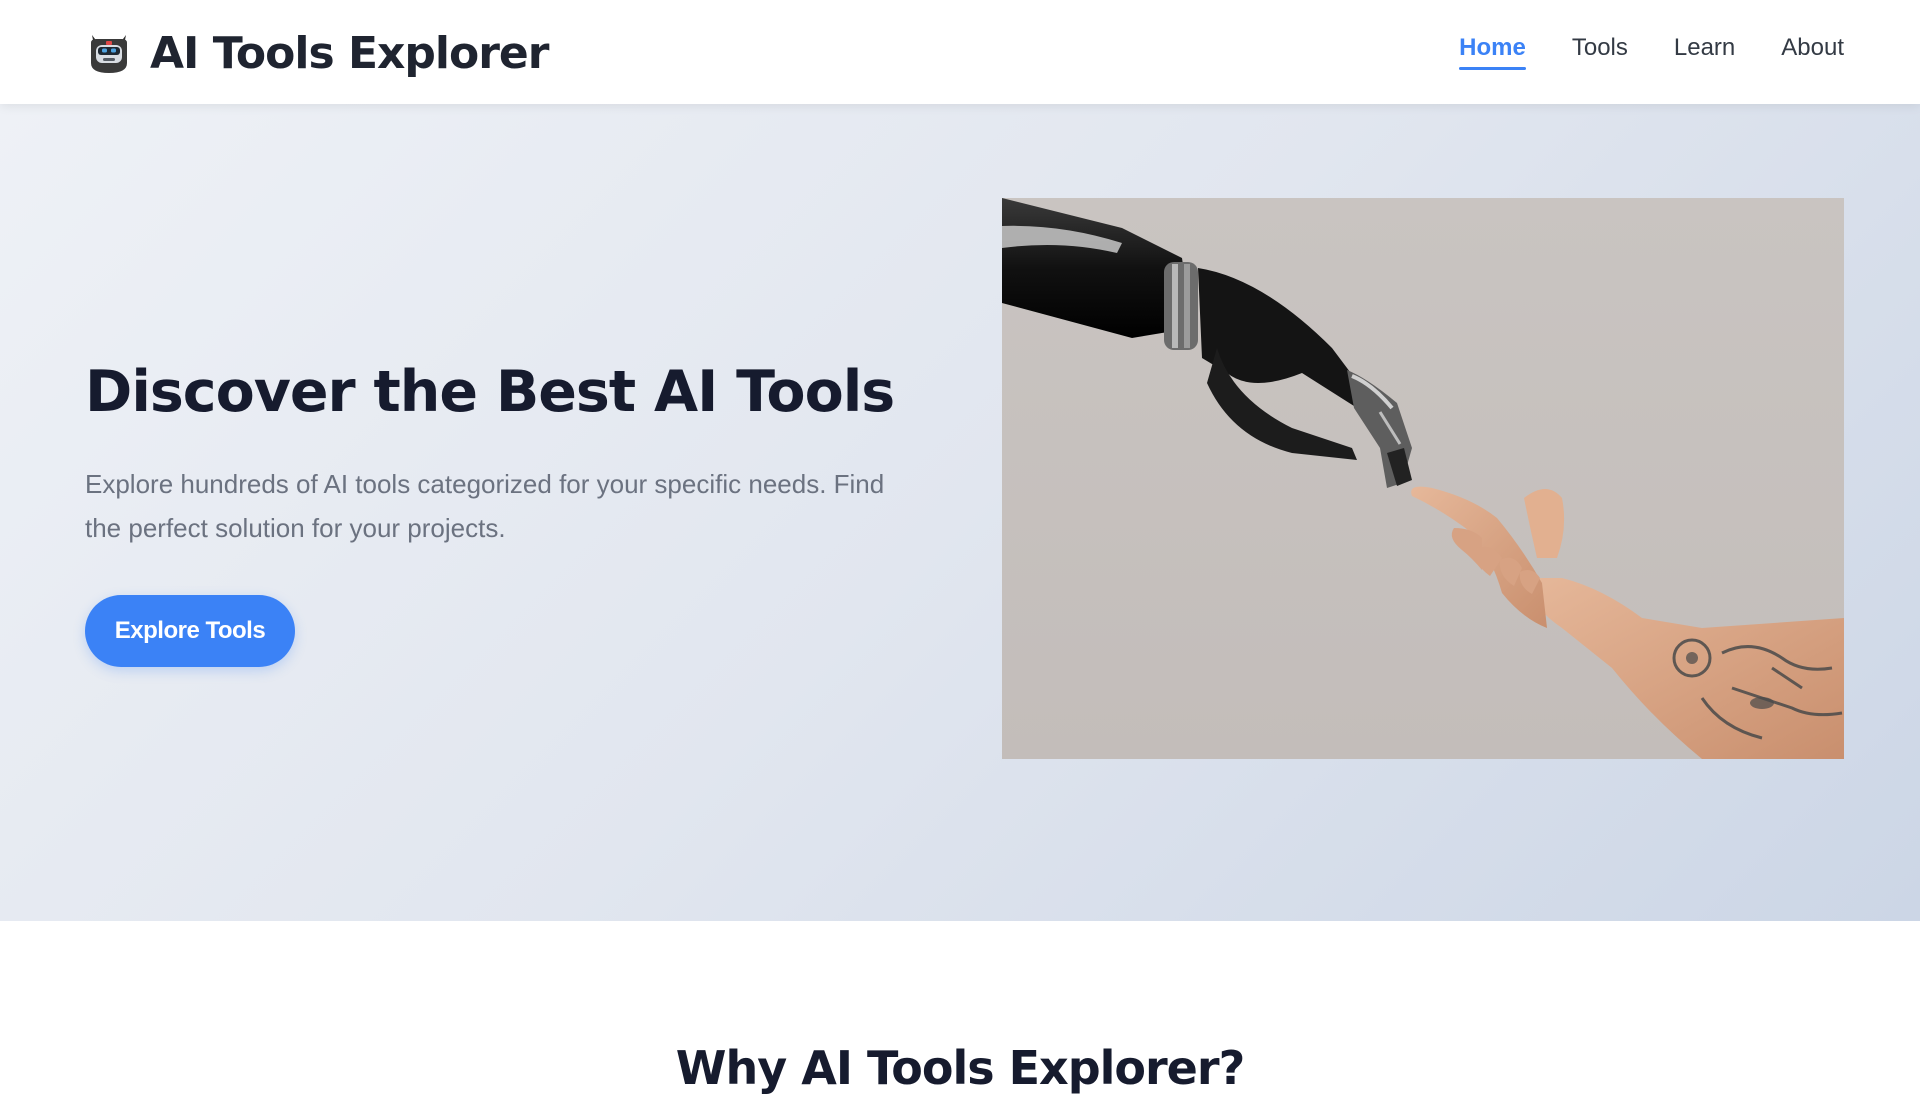 The width and height of the screenshot is (1920, 1095). Describe the element at coordinates (109, 53) in the screenshot. I see `robot-head-icon` at that location.